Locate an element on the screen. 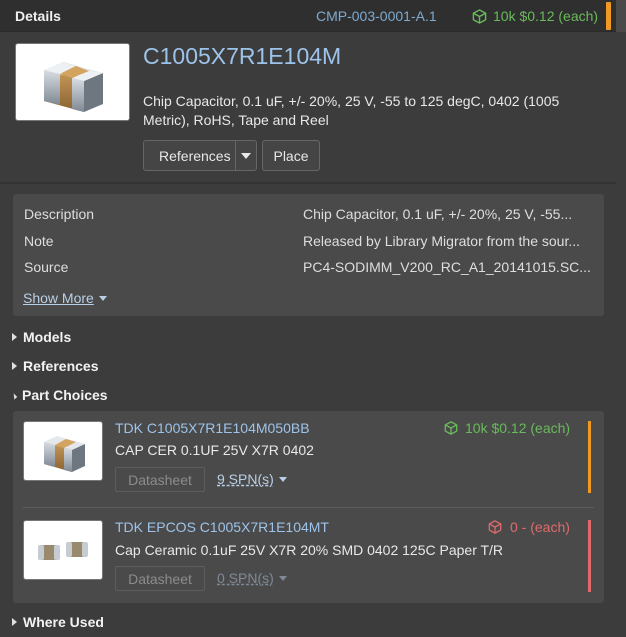  section-part-choices-label: Part Choices is located at coordinates (65, 395).